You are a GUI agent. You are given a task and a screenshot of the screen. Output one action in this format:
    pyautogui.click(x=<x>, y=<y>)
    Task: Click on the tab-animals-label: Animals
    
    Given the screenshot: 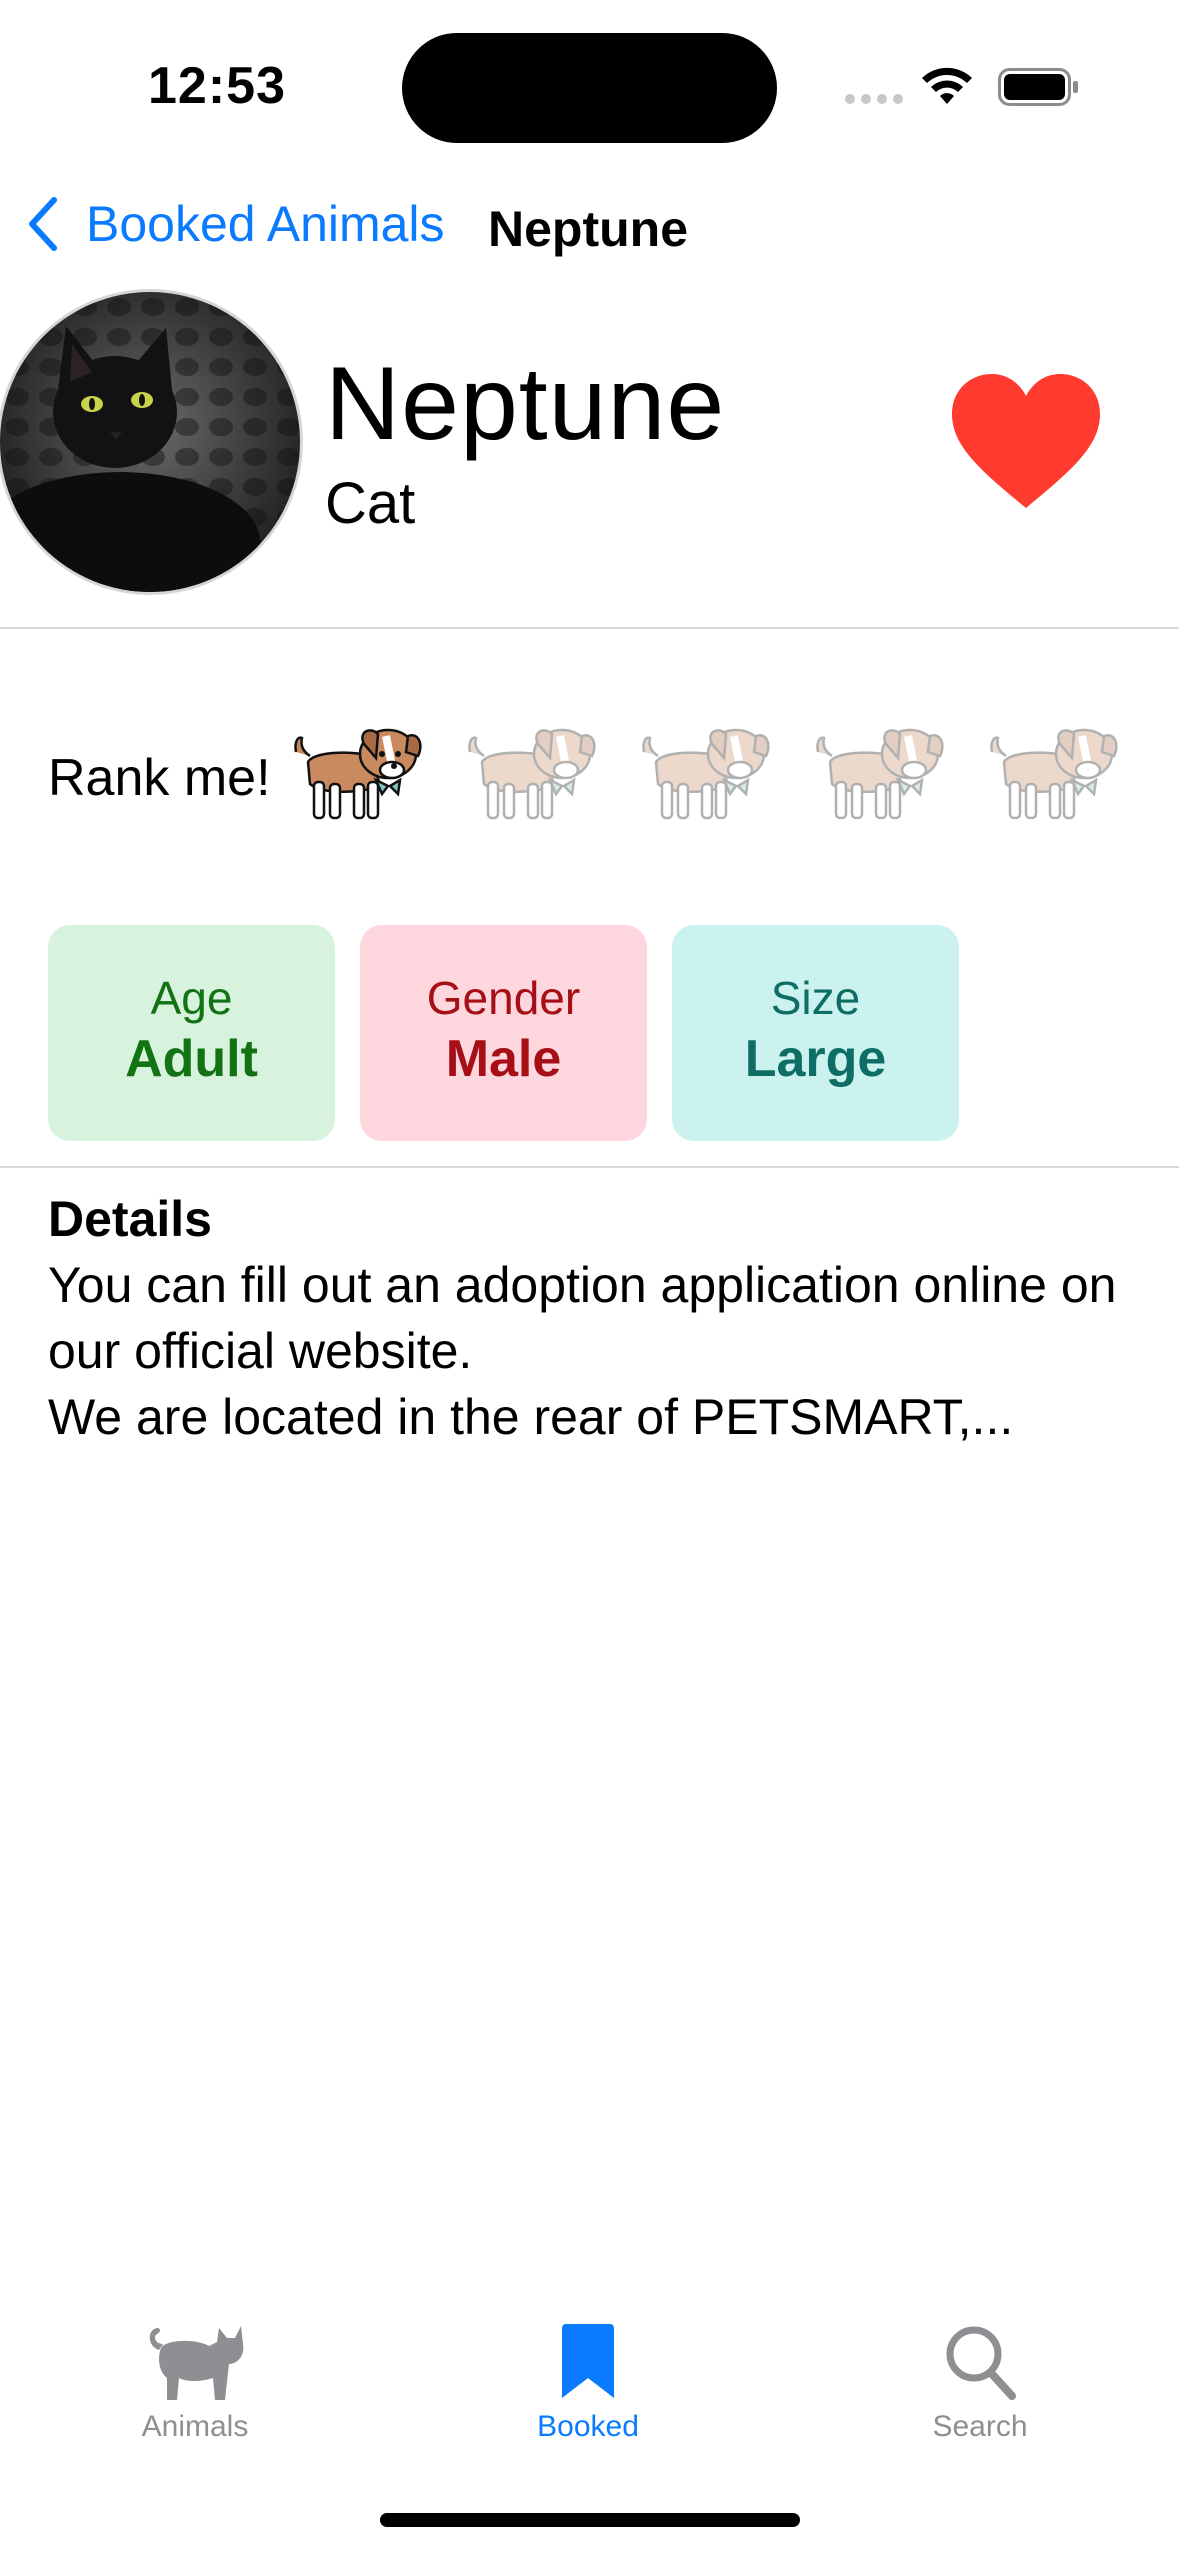 What is the action you would take?
    pyautogui.click(x=195, y=2426)
    